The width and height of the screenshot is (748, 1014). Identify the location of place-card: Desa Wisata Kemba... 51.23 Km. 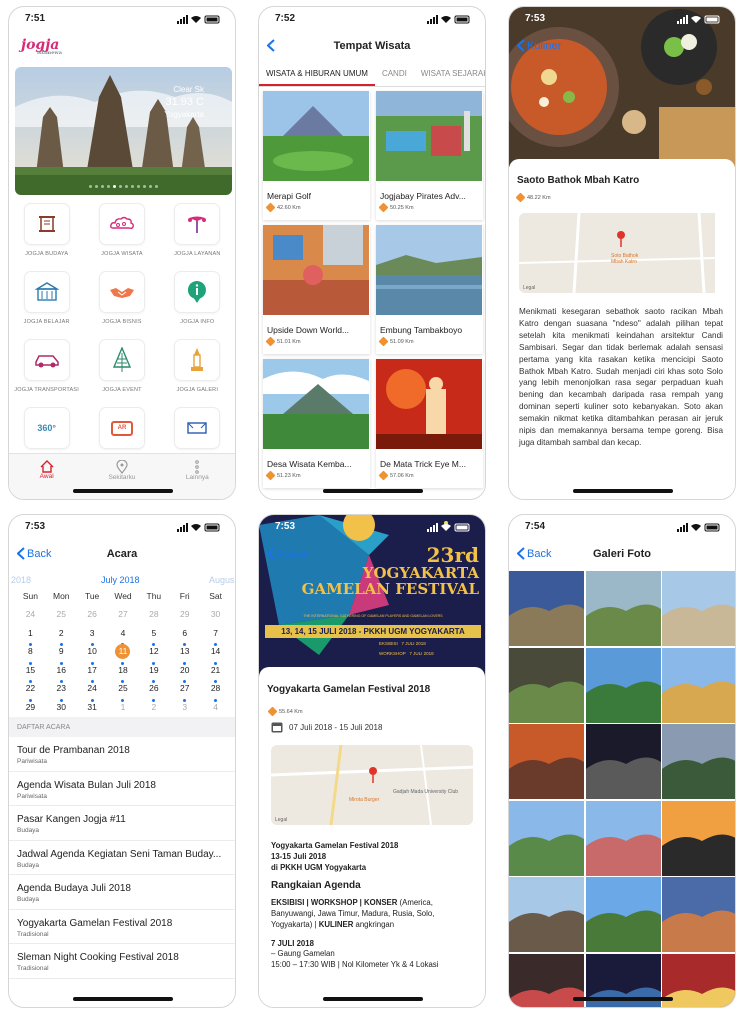
(316, 423).